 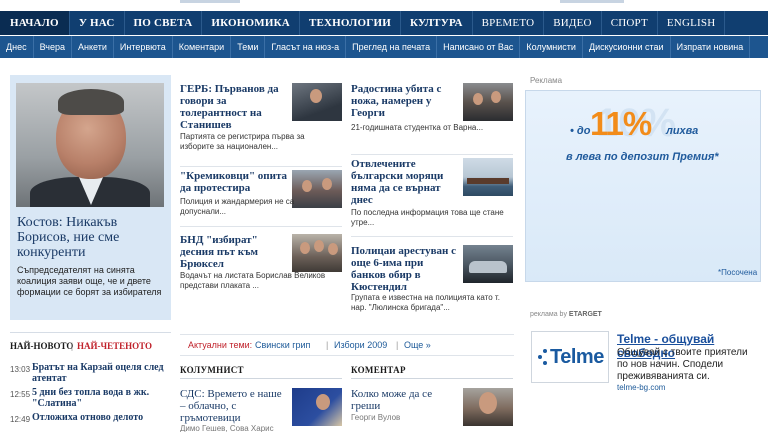 What do you see at coordinates (384, 5) in the screenshot?
I see `top-strip` at bounding box center [384, 5].